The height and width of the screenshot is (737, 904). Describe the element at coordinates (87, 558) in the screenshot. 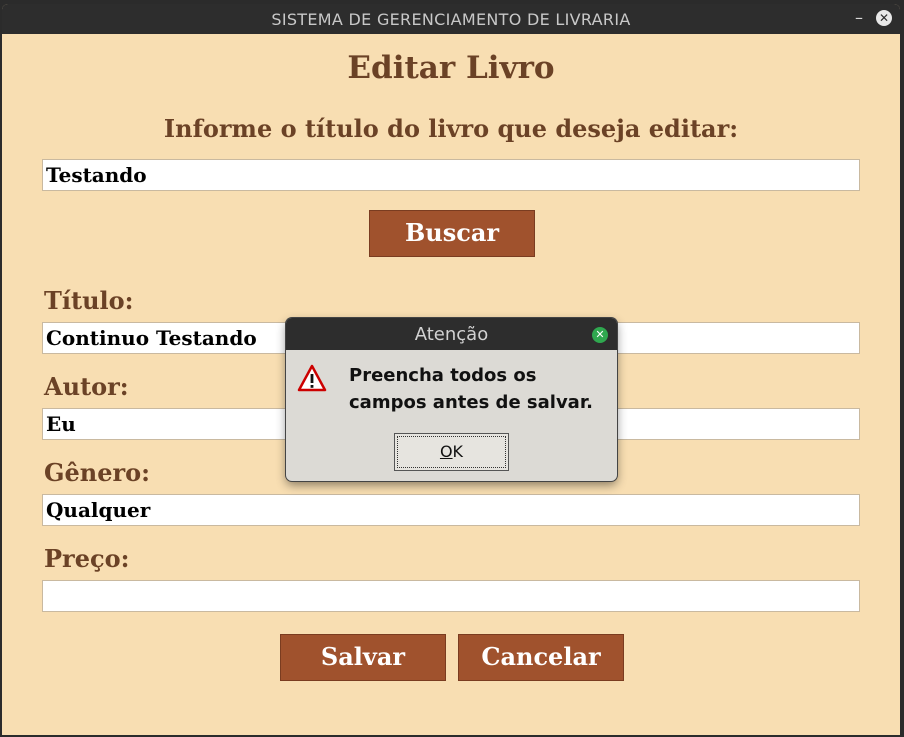

I see `preco-label: Preço:` at that location.